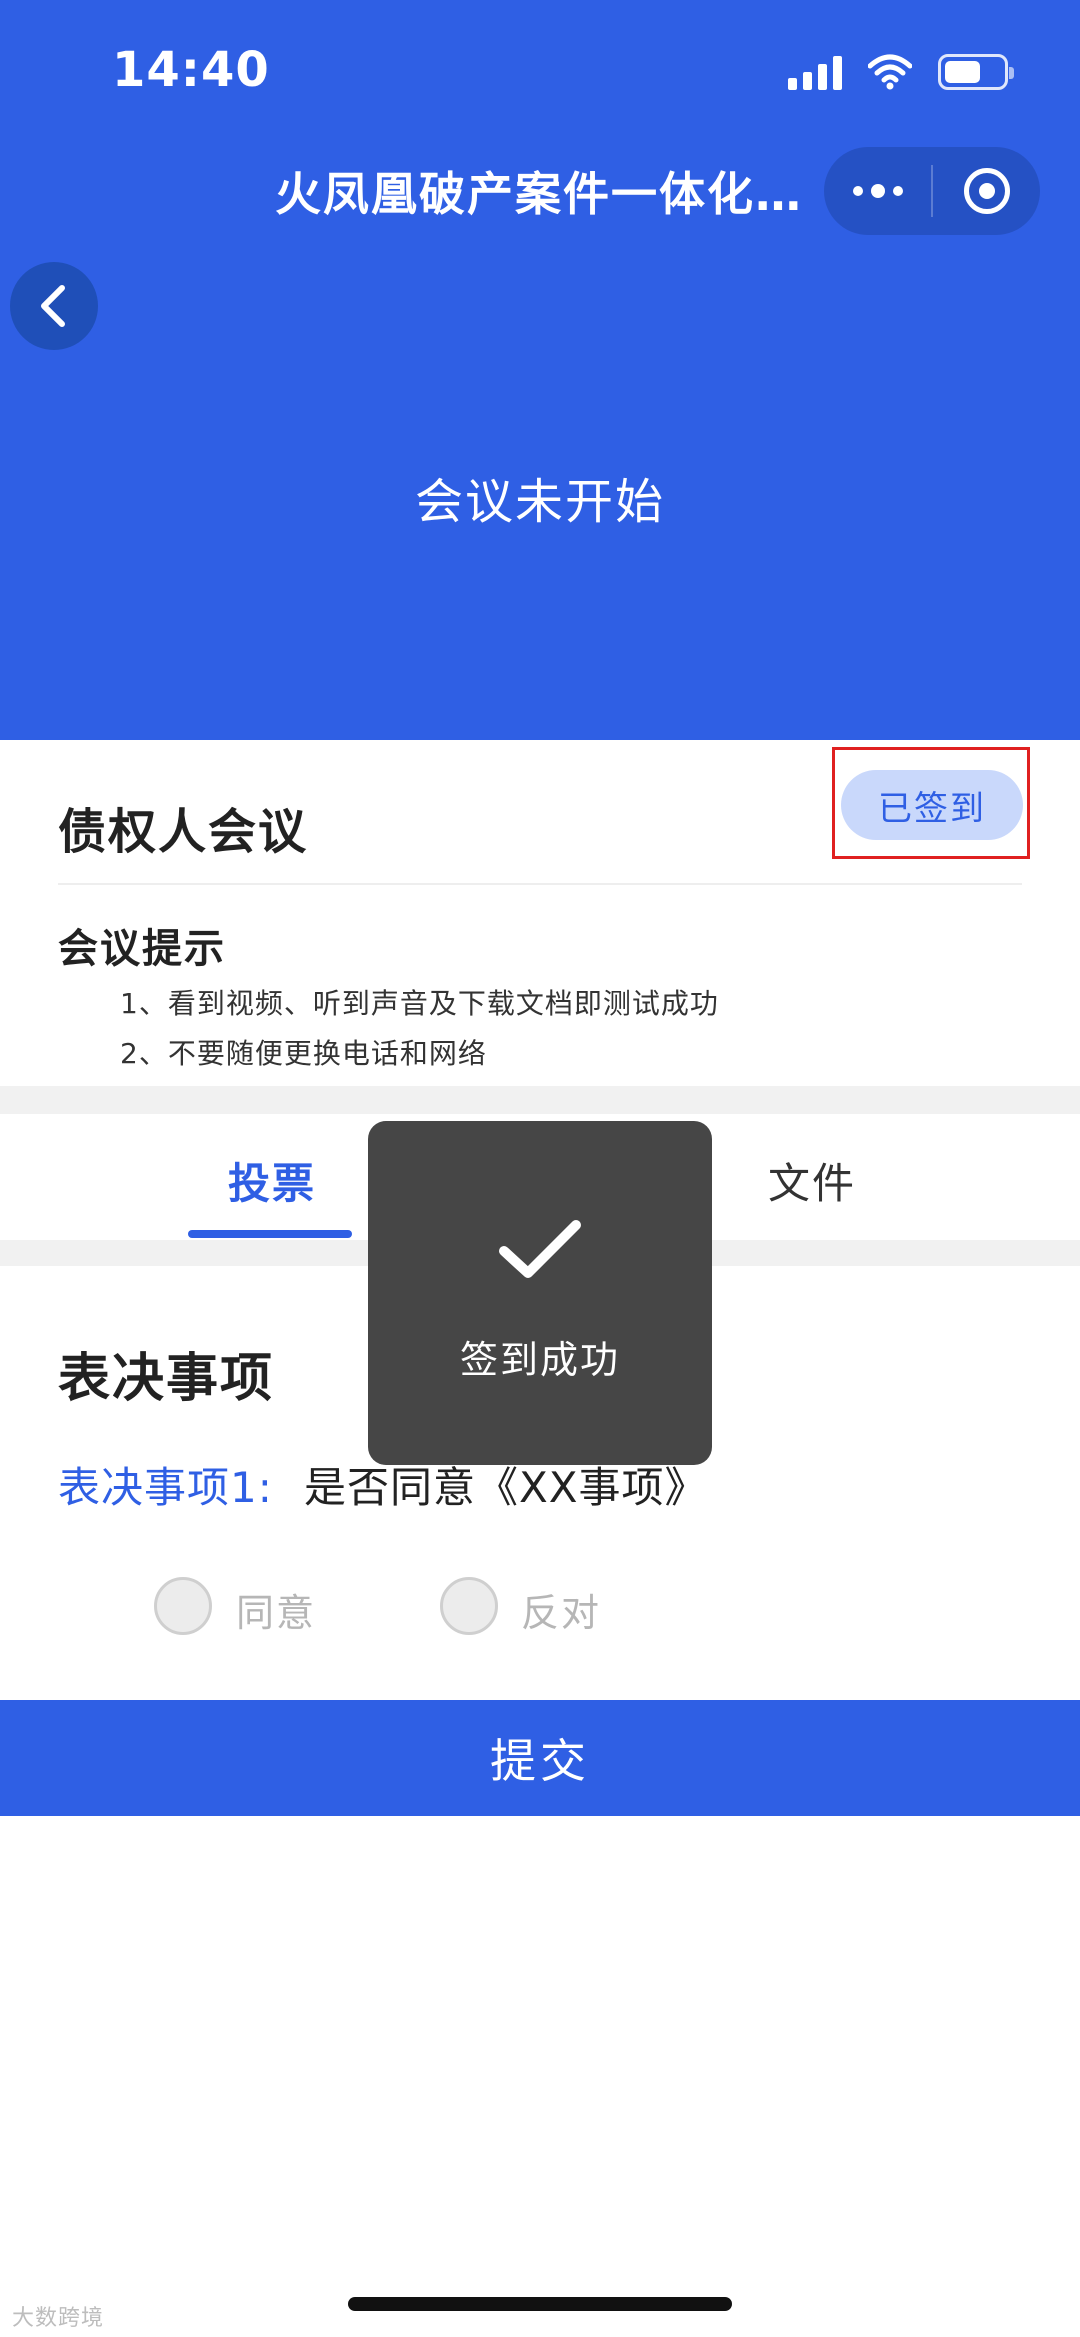 This screenshot has width=1080, height=2337. I want to click on video-status-text: 会议未开始, so click(539, 502).